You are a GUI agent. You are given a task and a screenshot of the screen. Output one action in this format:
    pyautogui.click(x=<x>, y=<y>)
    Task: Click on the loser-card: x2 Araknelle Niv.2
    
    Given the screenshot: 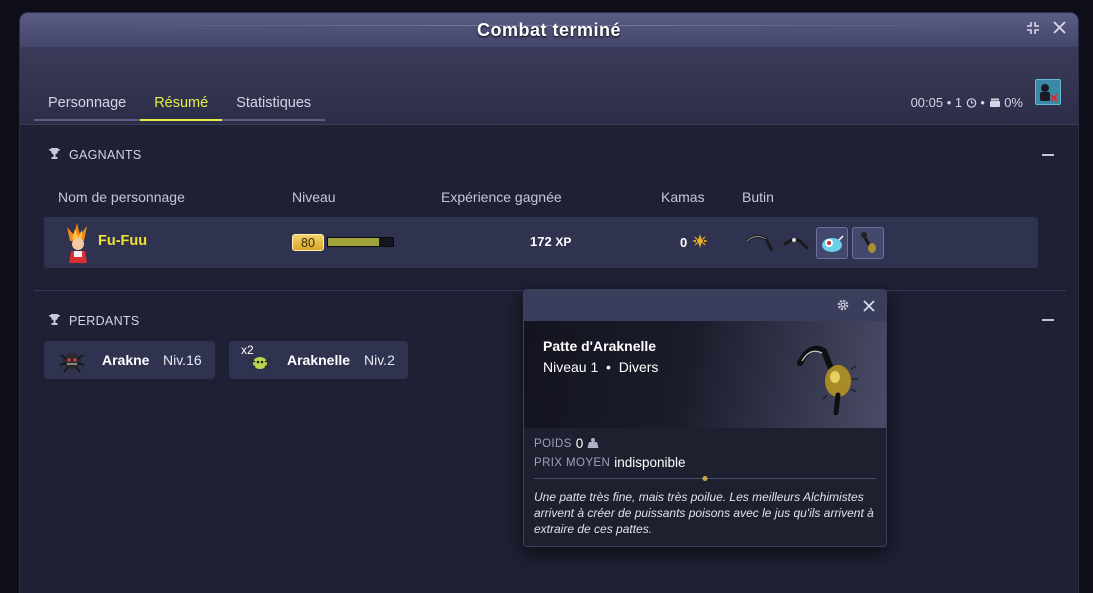 What is the action you would take?
    pyautogui.click(x=318, y=360)
    